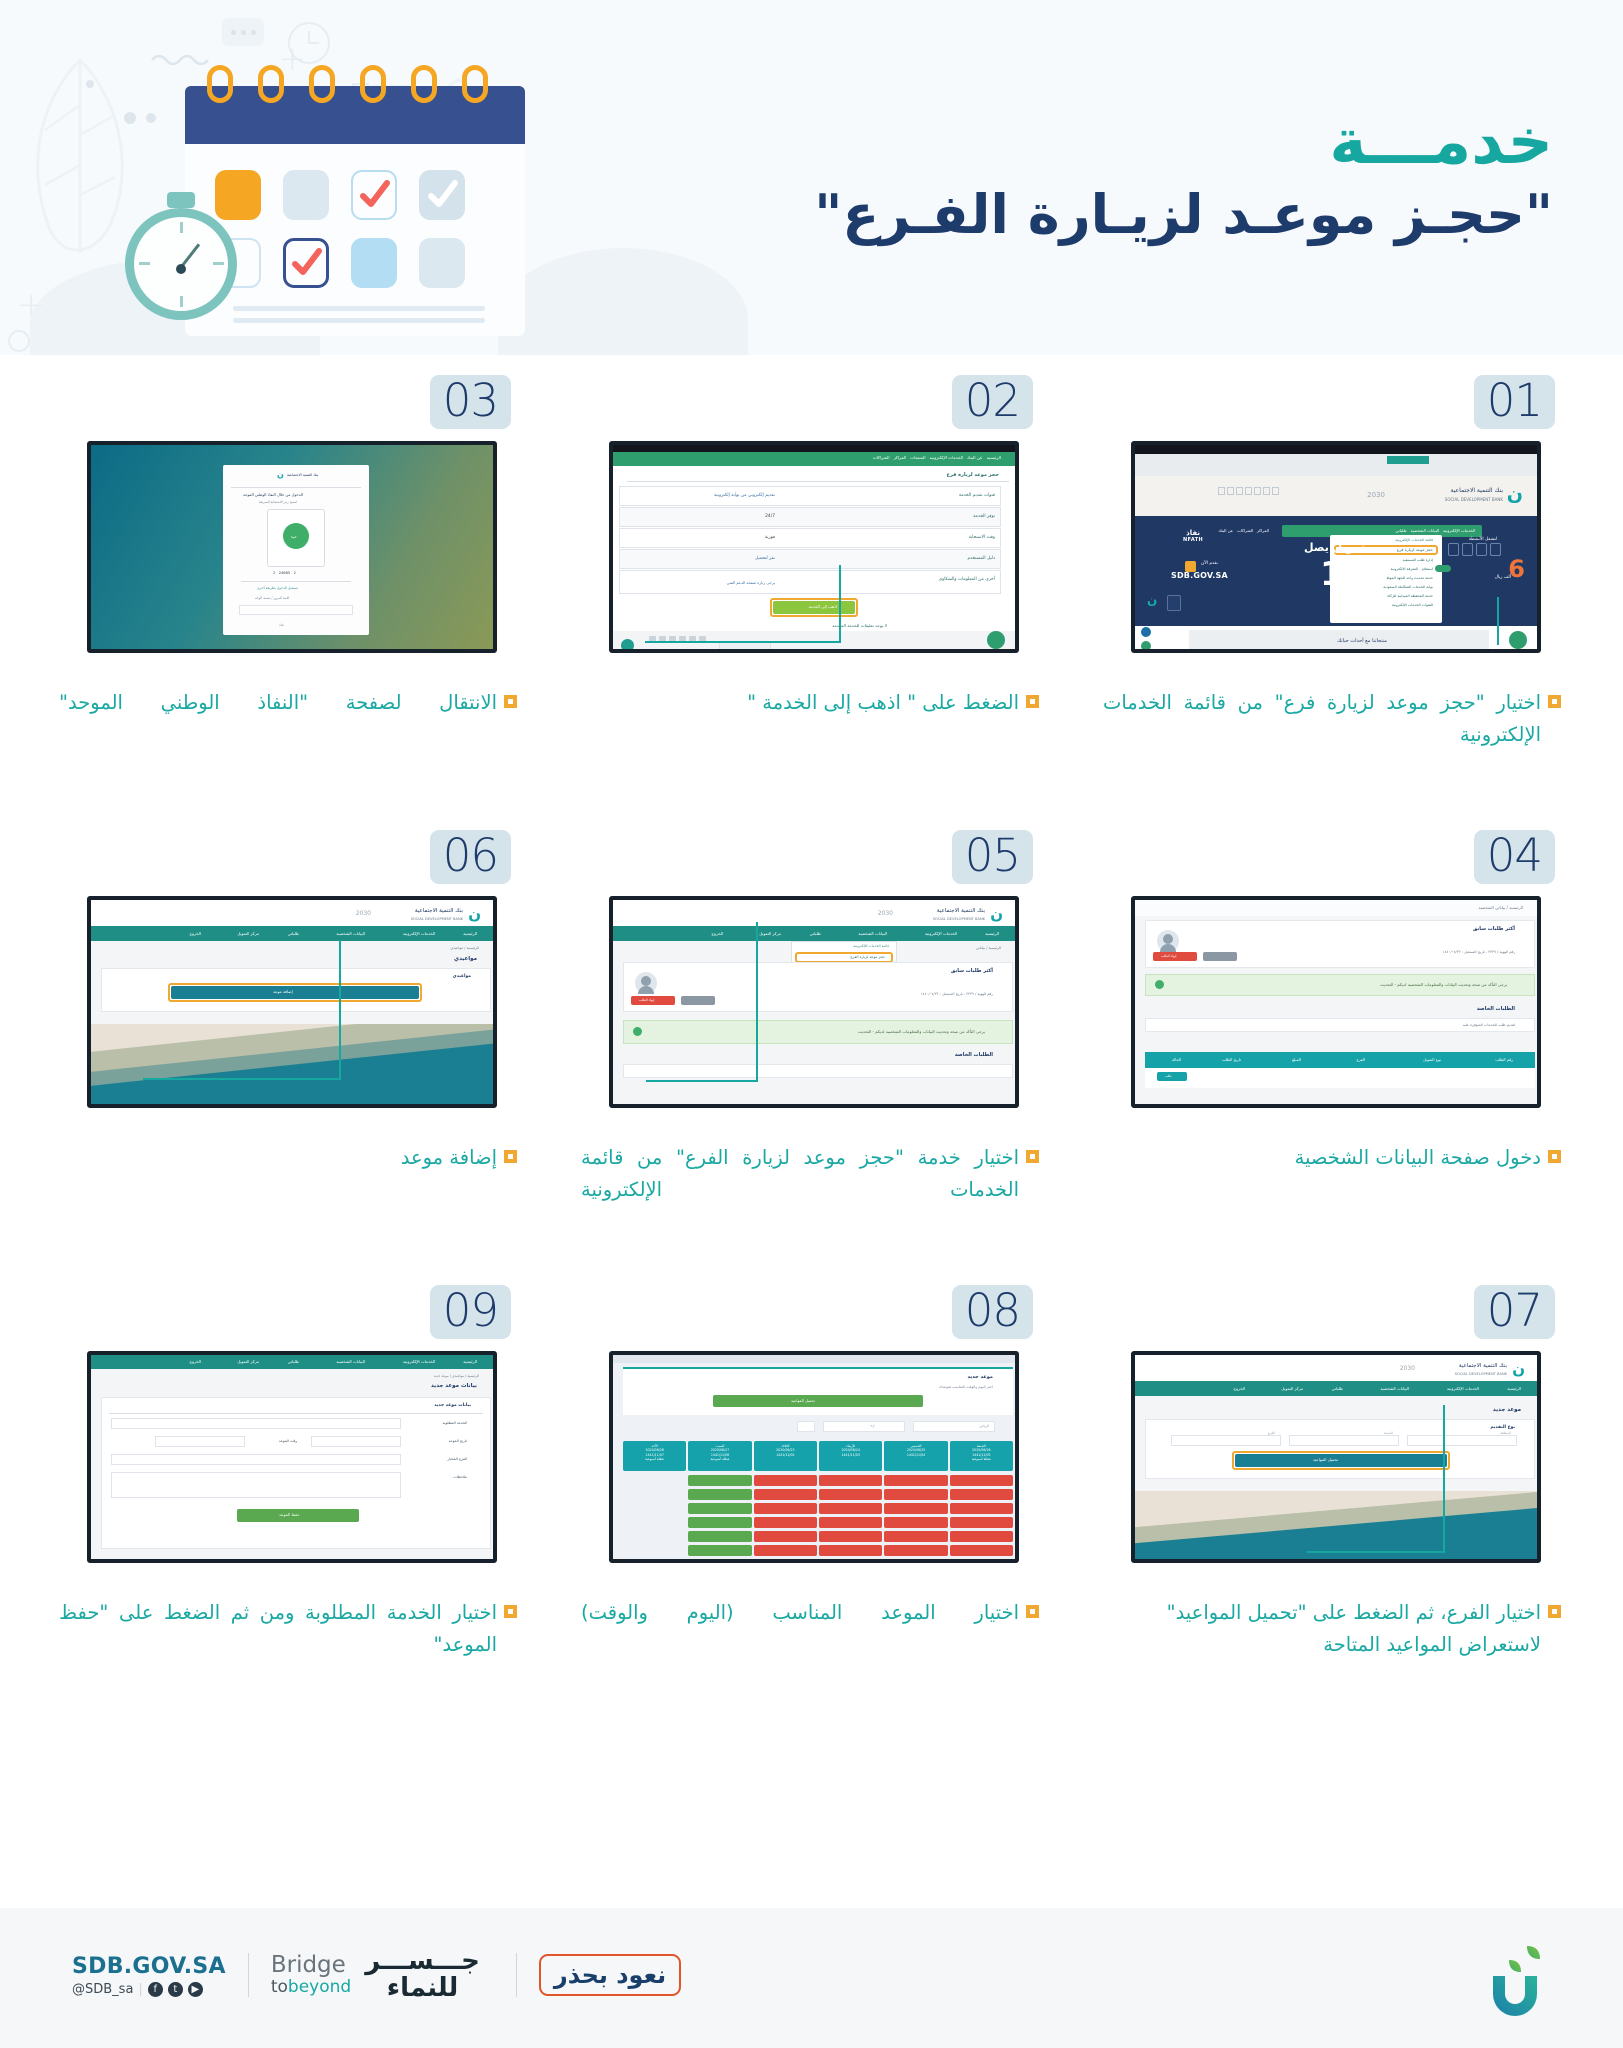 This screenshot has height=2048, width=1623. Describe the element at coordinates (422, 1961) in the screenshot. I see `jisr-line1: جـــســـر` at that location.